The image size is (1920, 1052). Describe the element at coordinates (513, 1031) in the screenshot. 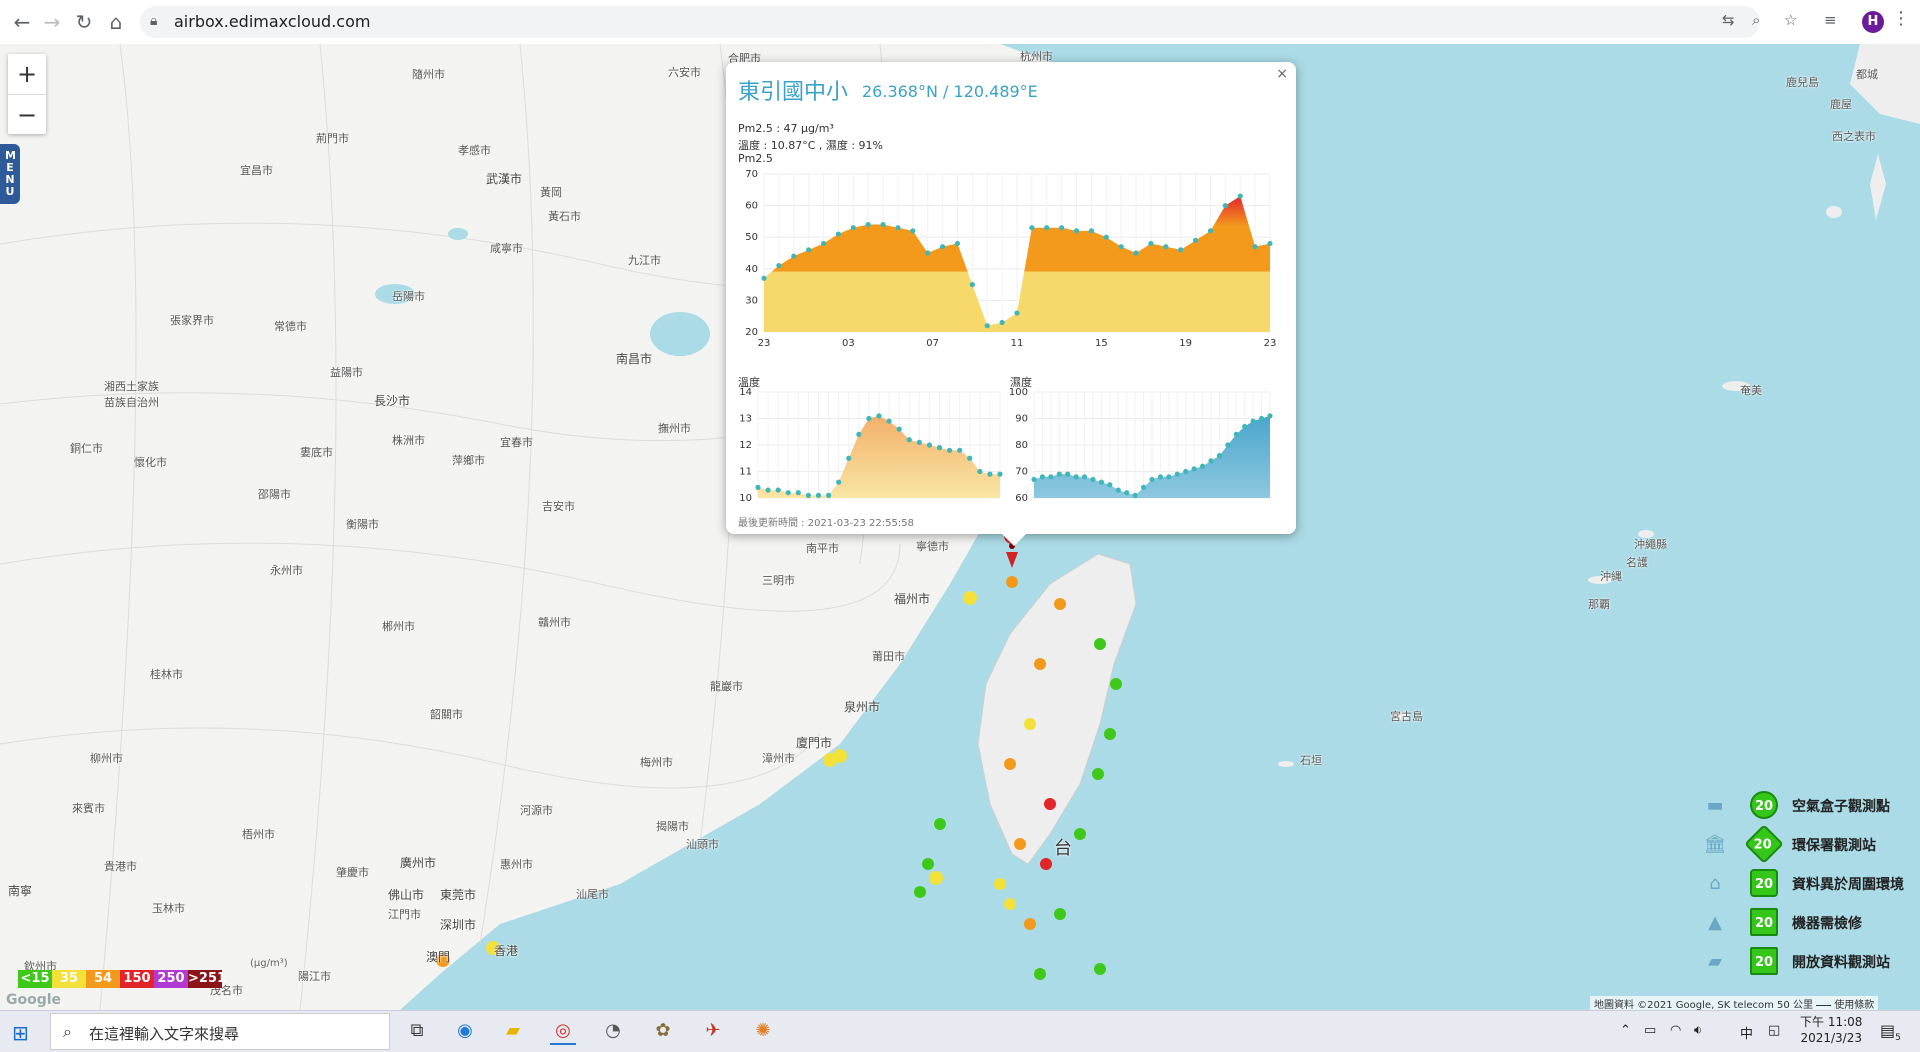

I see `file-explorer-icon: ▰` at that location.